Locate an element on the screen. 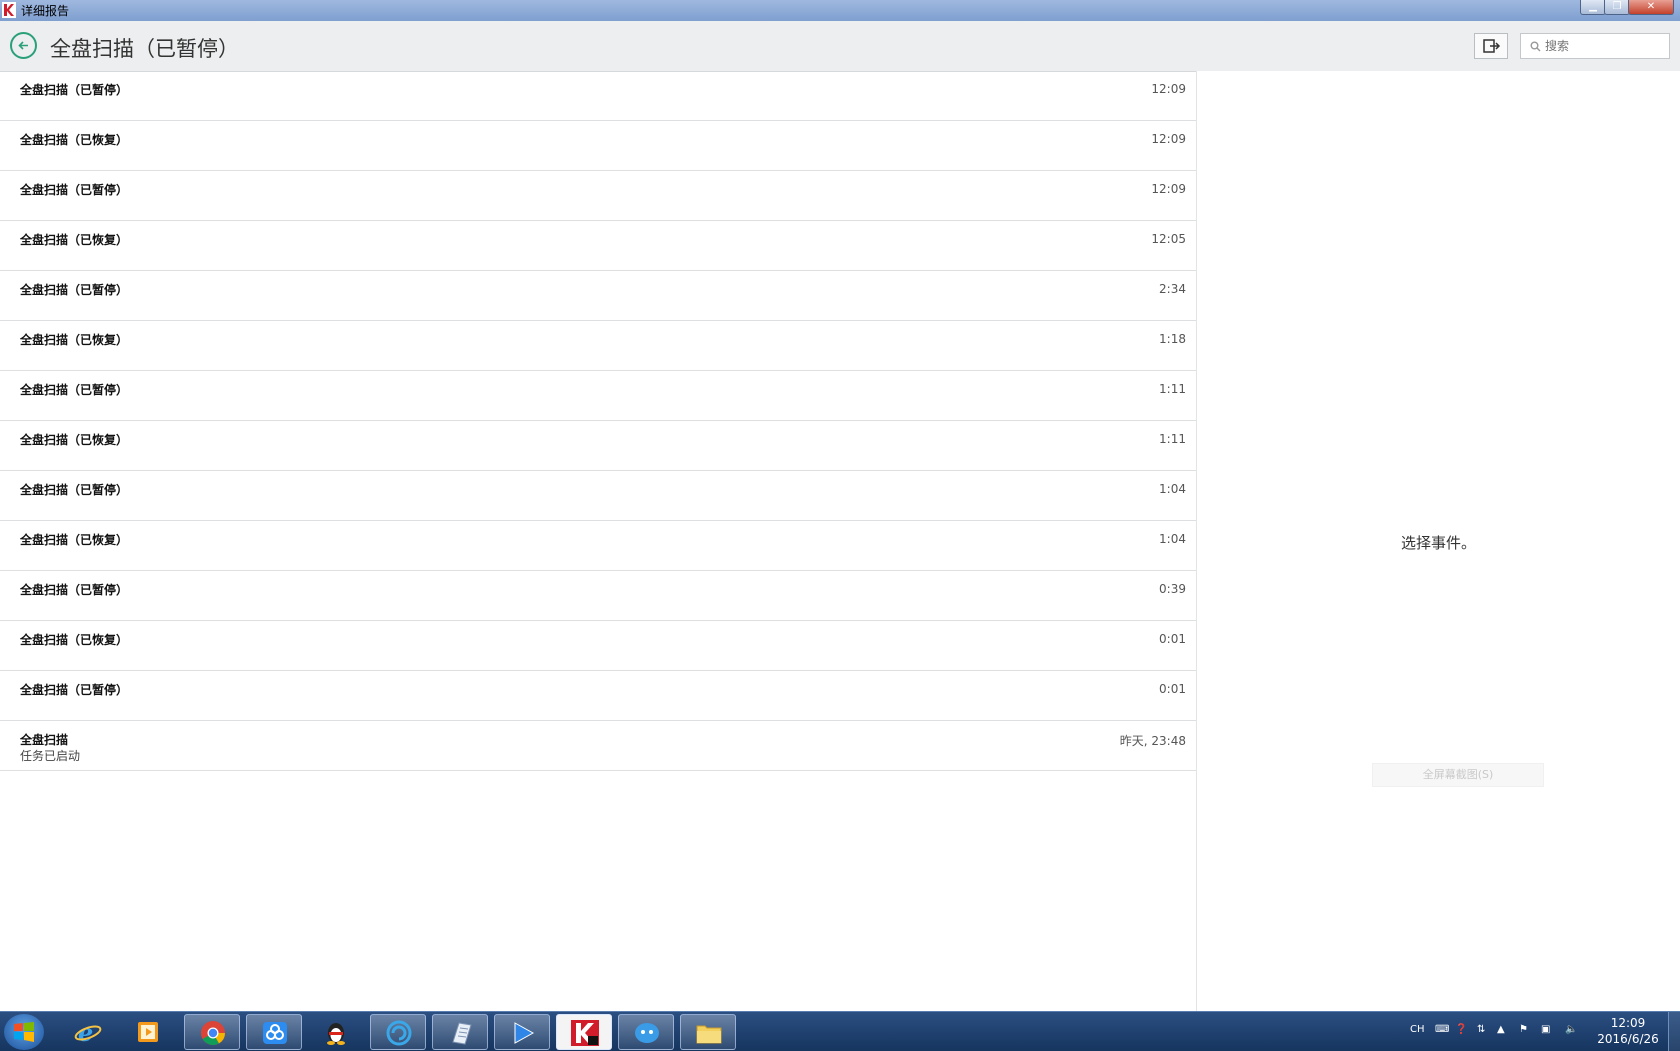 The image size is (1680, 1051). export-icon is located at coordinates (1492, 46).